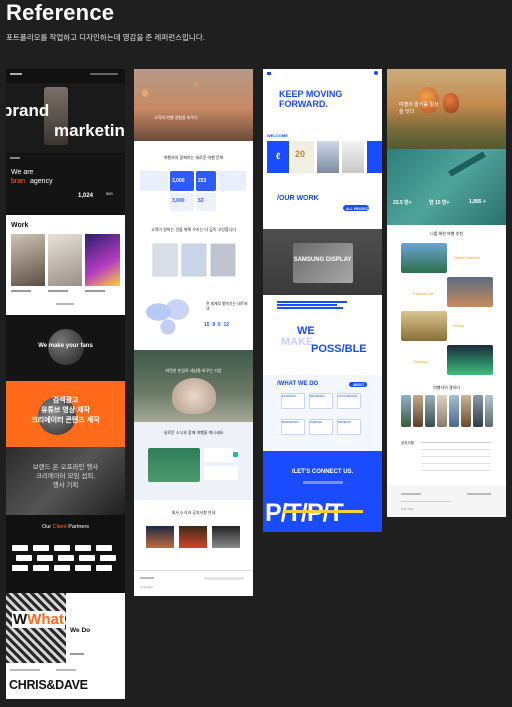  I want to click on notice-title: 공지사항, so click(407, 443).